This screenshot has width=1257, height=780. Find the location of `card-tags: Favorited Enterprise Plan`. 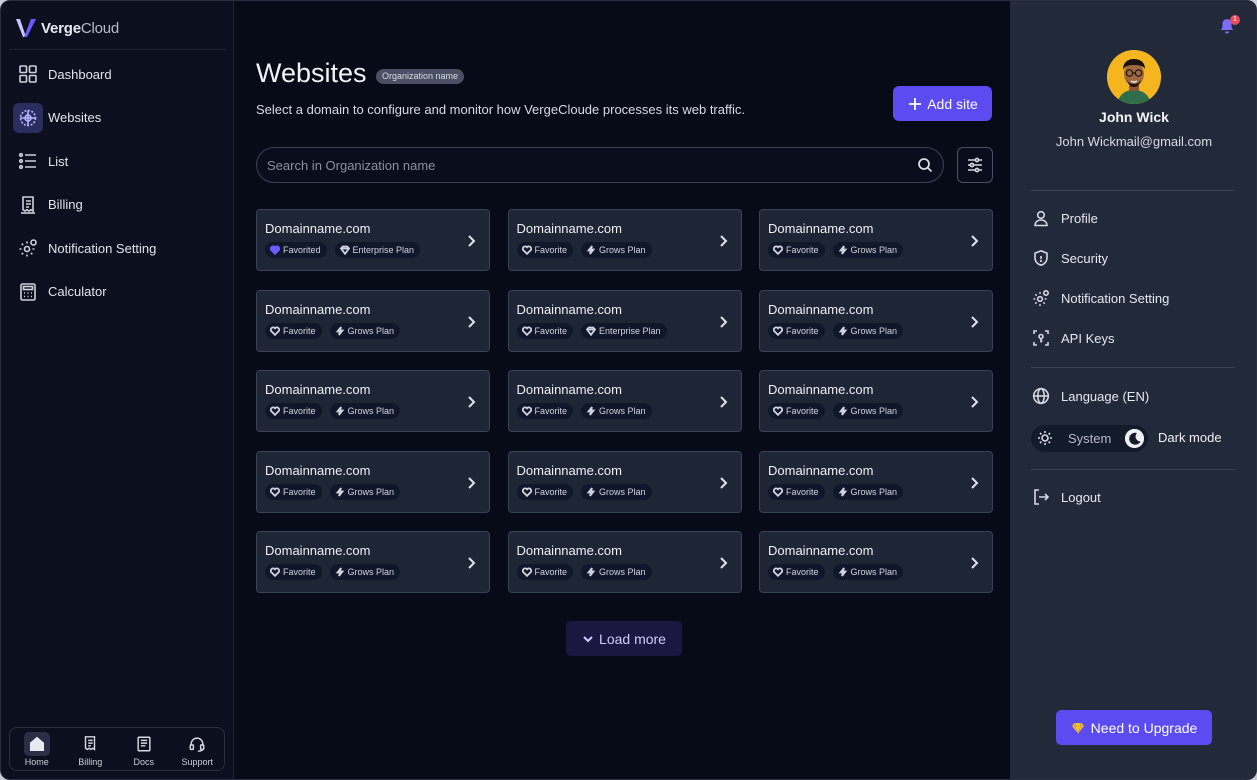

card-tags: Favorited Enterprise Plan is located at coordinates (343, 250).